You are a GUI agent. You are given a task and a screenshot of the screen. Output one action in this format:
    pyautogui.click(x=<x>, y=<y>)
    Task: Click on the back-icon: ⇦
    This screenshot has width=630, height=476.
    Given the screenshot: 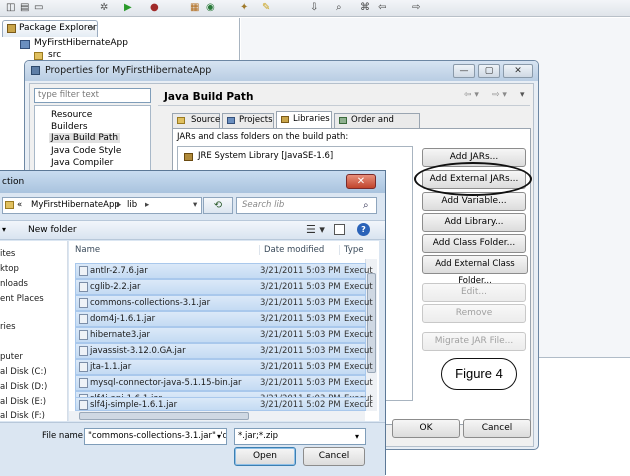 What is the action you would take?
    pyautogui.click(x=382, y=7)
    